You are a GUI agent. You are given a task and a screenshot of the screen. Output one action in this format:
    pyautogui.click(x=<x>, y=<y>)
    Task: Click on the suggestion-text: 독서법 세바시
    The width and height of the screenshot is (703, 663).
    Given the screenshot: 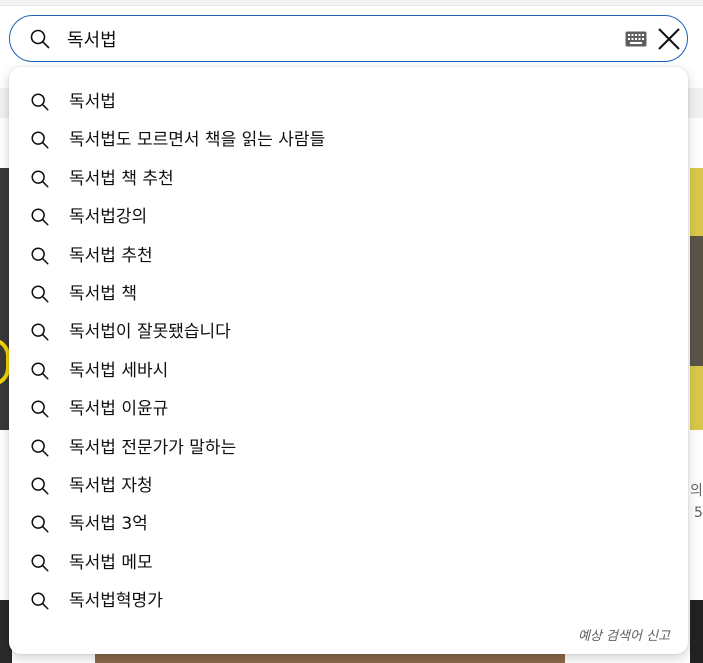 What is the action you would take?
    pyautogui.click(x=119, y=370)
    